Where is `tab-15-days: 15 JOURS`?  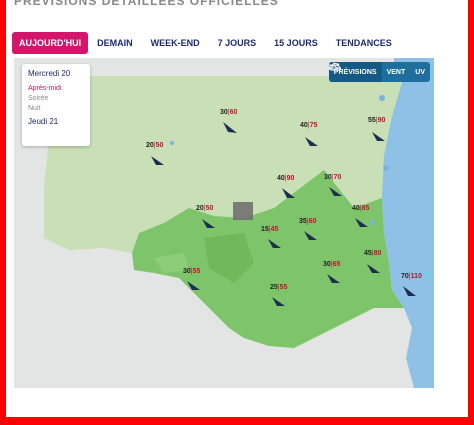
tab-15-days: 15 JOURS is located at coordinates (296, 43).